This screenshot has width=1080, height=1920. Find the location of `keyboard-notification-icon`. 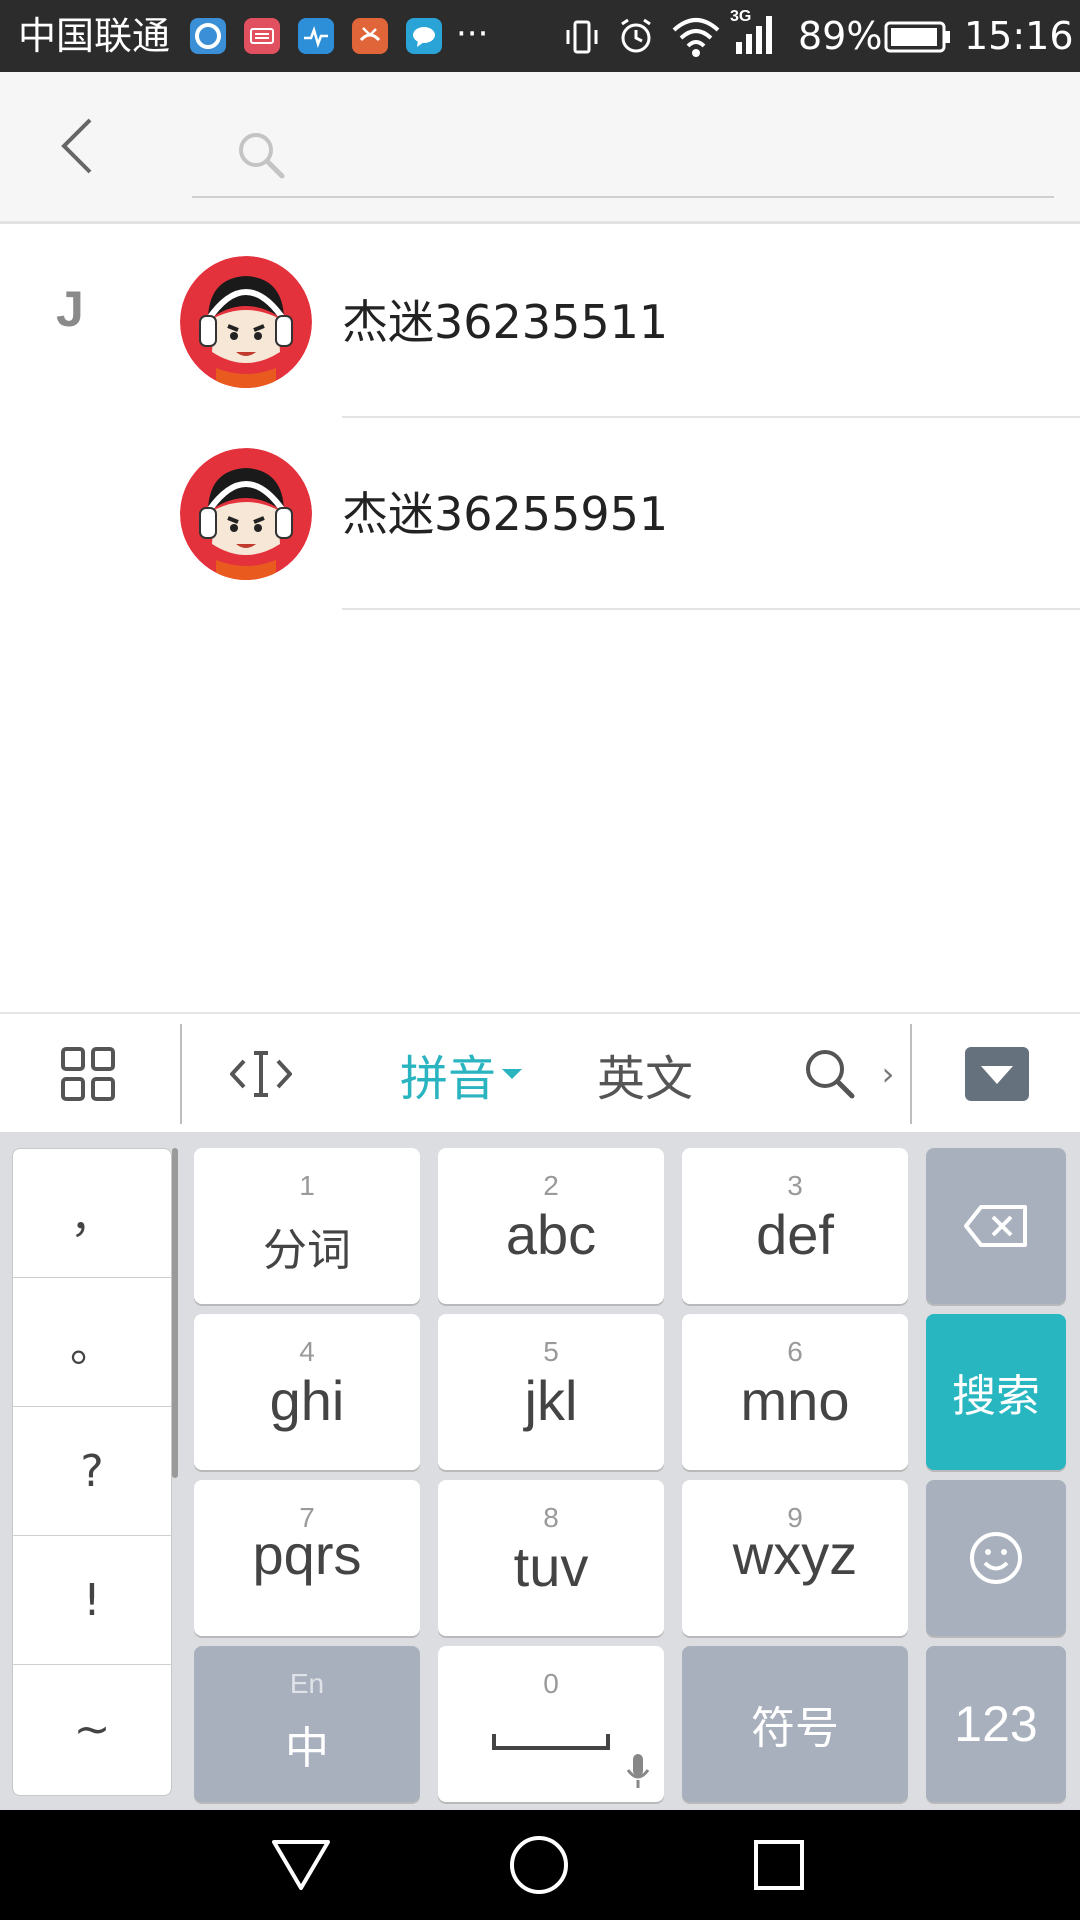

keyboard-notification-icon is located at coordinates (262, 36).